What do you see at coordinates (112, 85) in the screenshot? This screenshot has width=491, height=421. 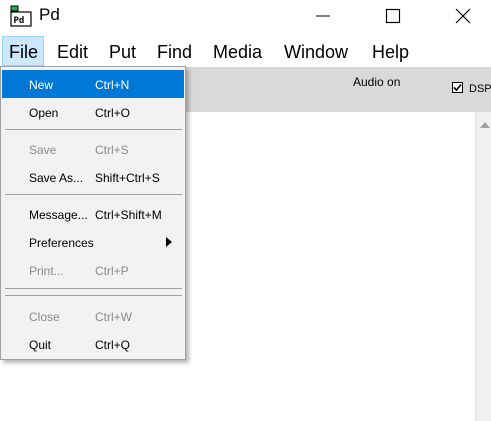 I see `menu-item-shortcut: Ctrl+N` at bounding box center [112, 85].